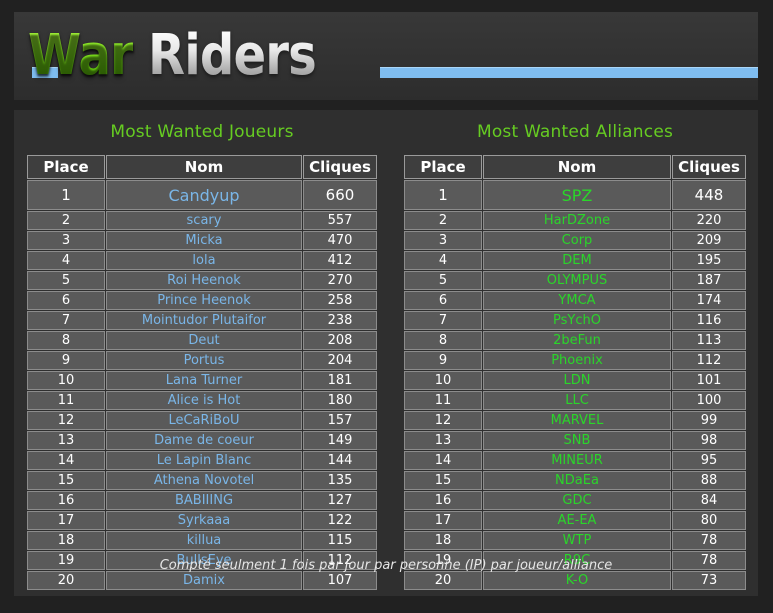  I want to click on cell-name: Alice is Hot, so click(204, 400).